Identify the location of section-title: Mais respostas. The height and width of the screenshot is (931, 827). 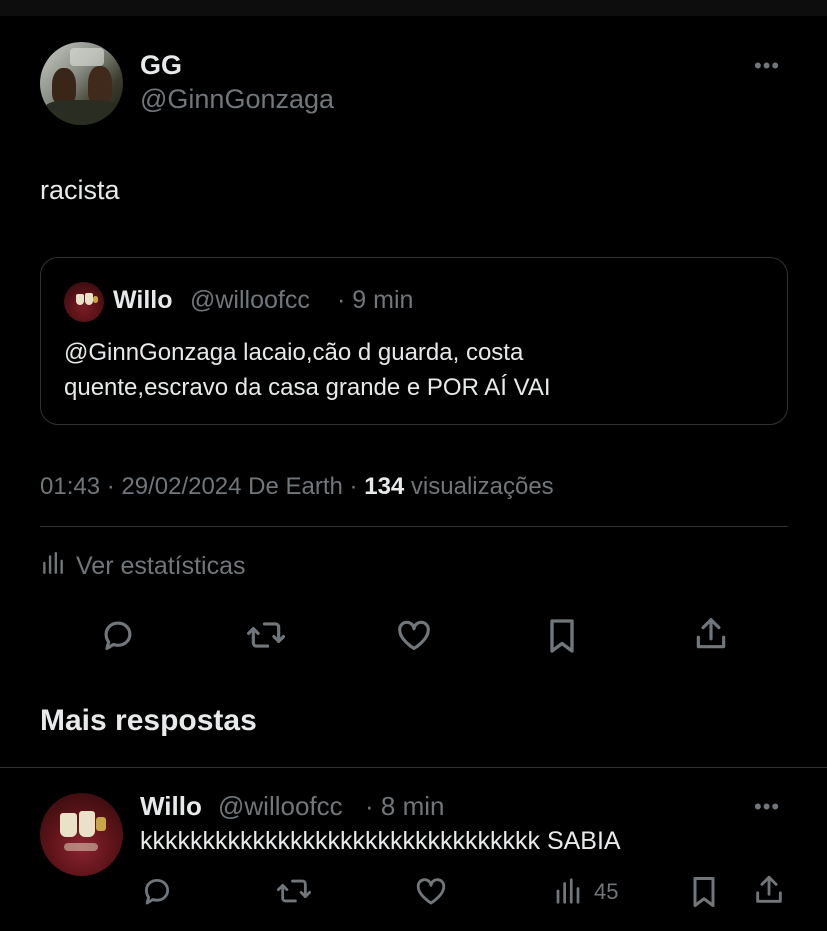
(148, 720).